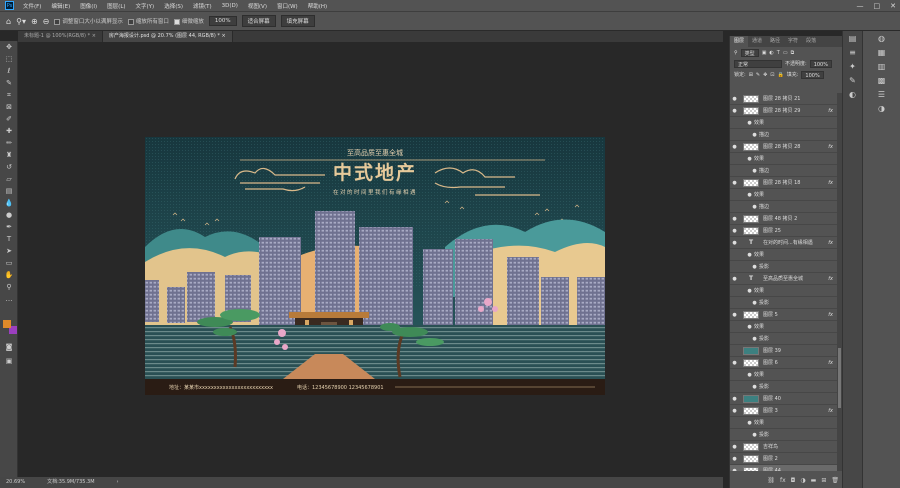 The height and width of the screenshot is (488, 900). I want to click on close-button: ✕, so click(893, 6).